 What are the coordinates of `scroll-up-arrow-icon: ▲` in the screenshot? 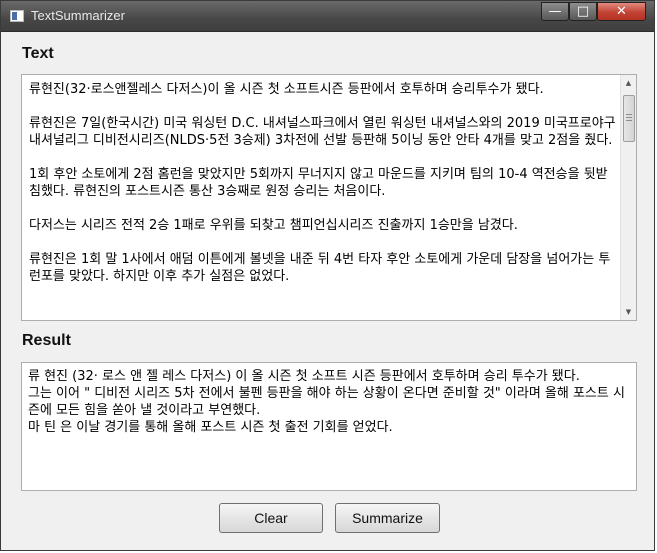 It's located at (628, 83).